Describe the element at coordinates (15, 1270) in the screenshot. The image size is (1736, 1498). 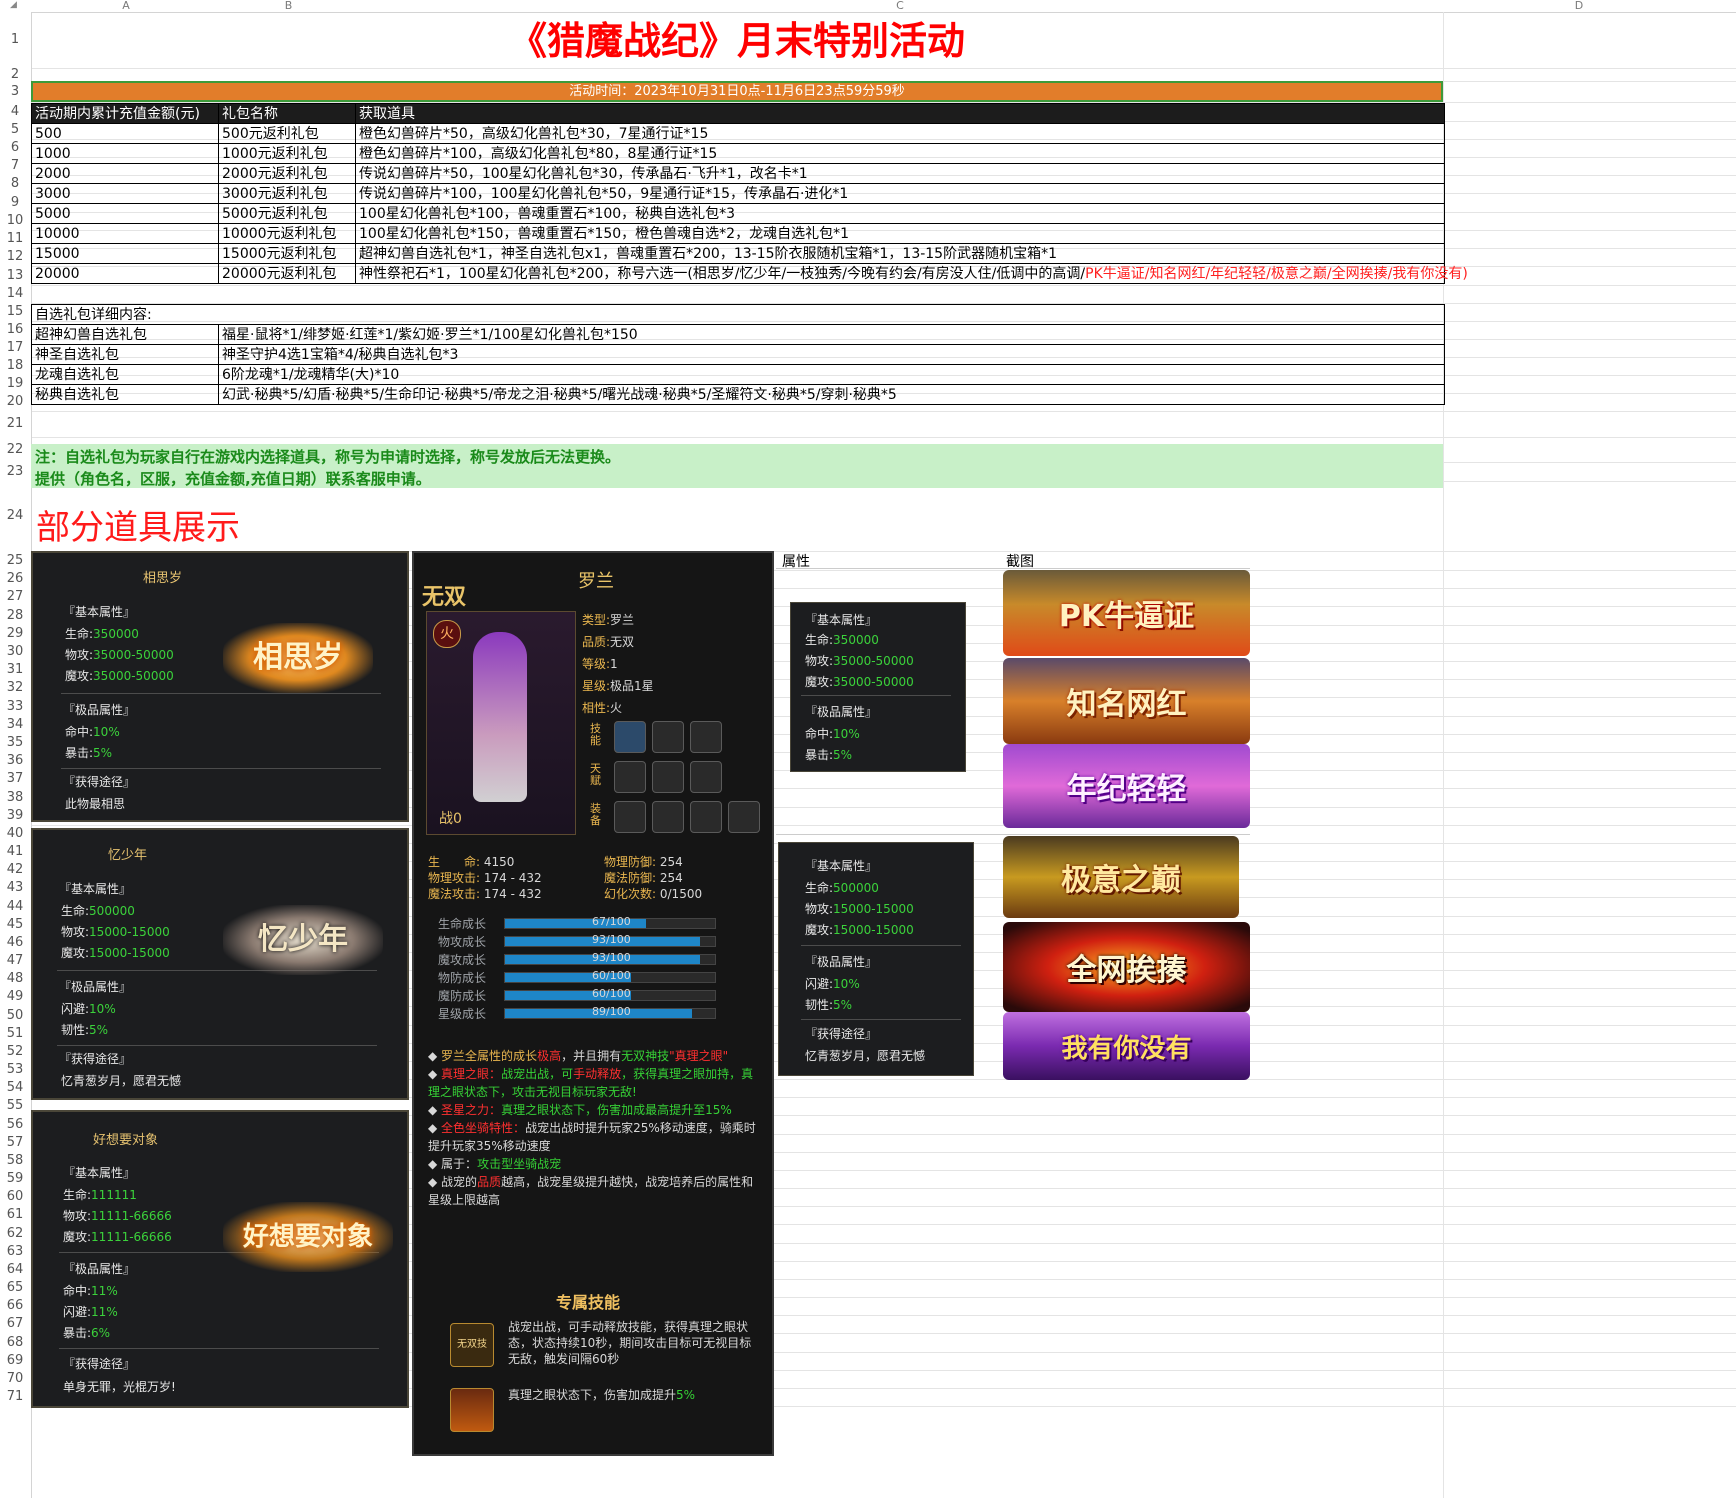
I see `row-number: 64` at that location.